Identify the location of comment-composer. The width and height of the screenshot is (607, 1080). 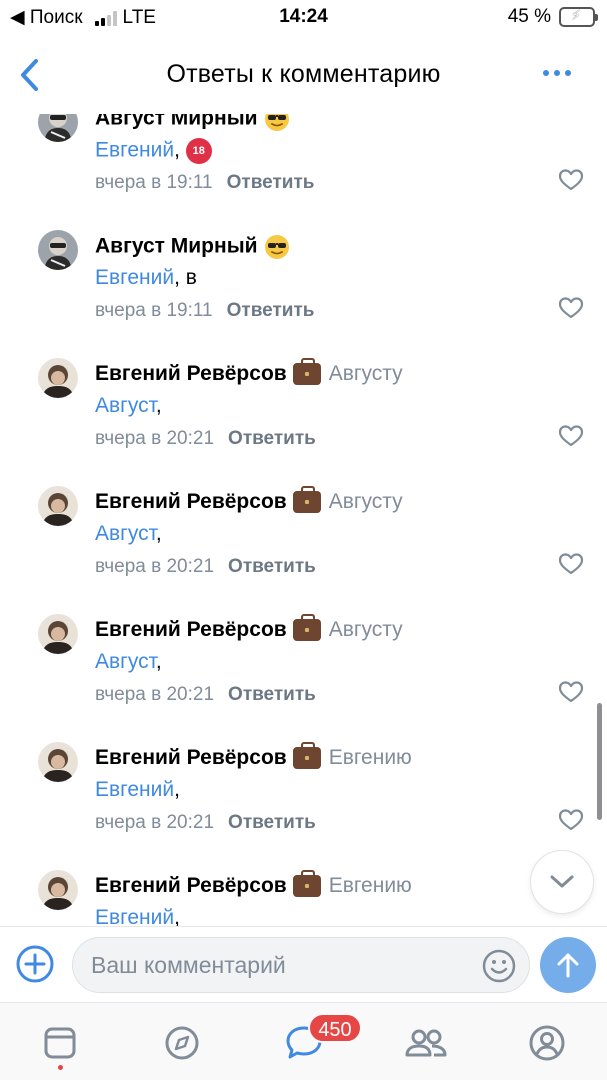
(303, 964).